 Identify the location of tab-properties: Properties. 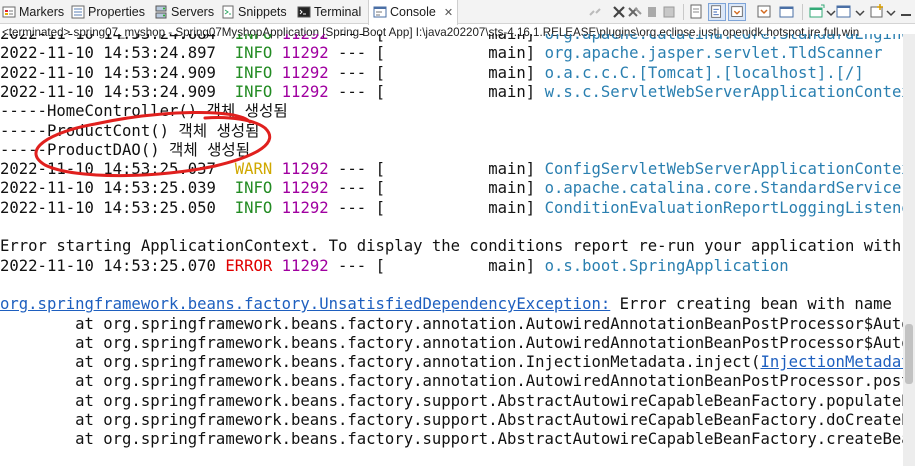
(108, 12).